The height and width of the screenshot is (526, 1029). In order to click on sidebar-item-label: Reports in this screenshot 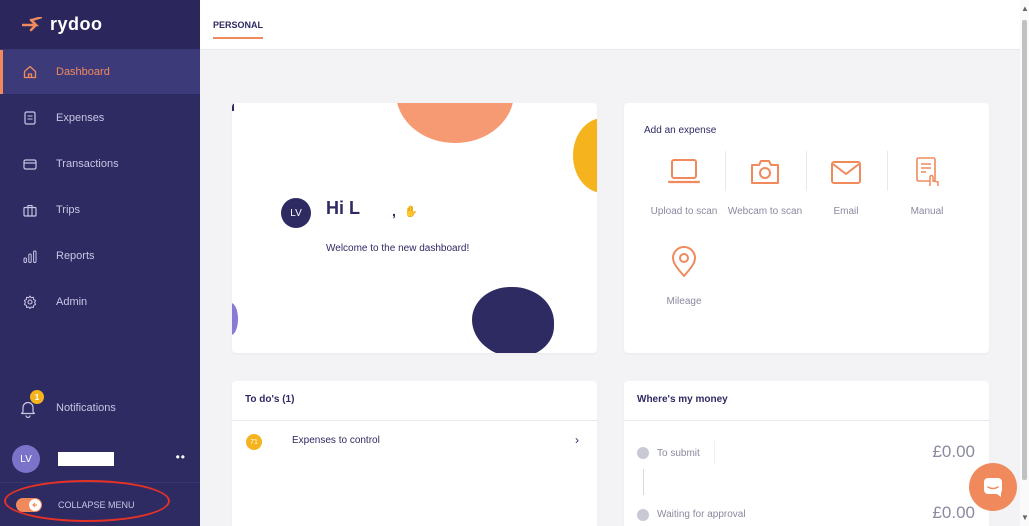, I will do `click(75, 256)`.